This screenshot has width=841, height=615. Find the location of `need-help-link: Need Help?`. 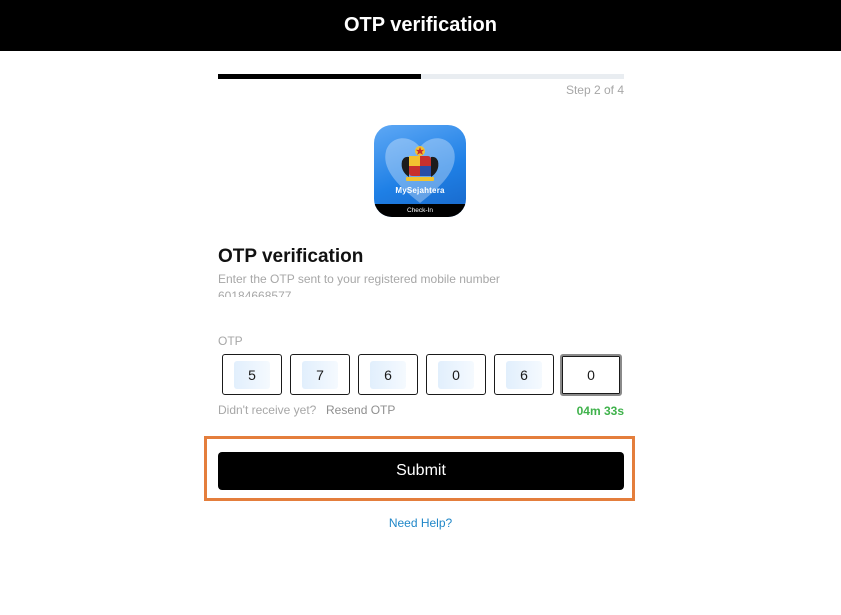

need-help-link: Need Help? is located at coordinates (420, 523).